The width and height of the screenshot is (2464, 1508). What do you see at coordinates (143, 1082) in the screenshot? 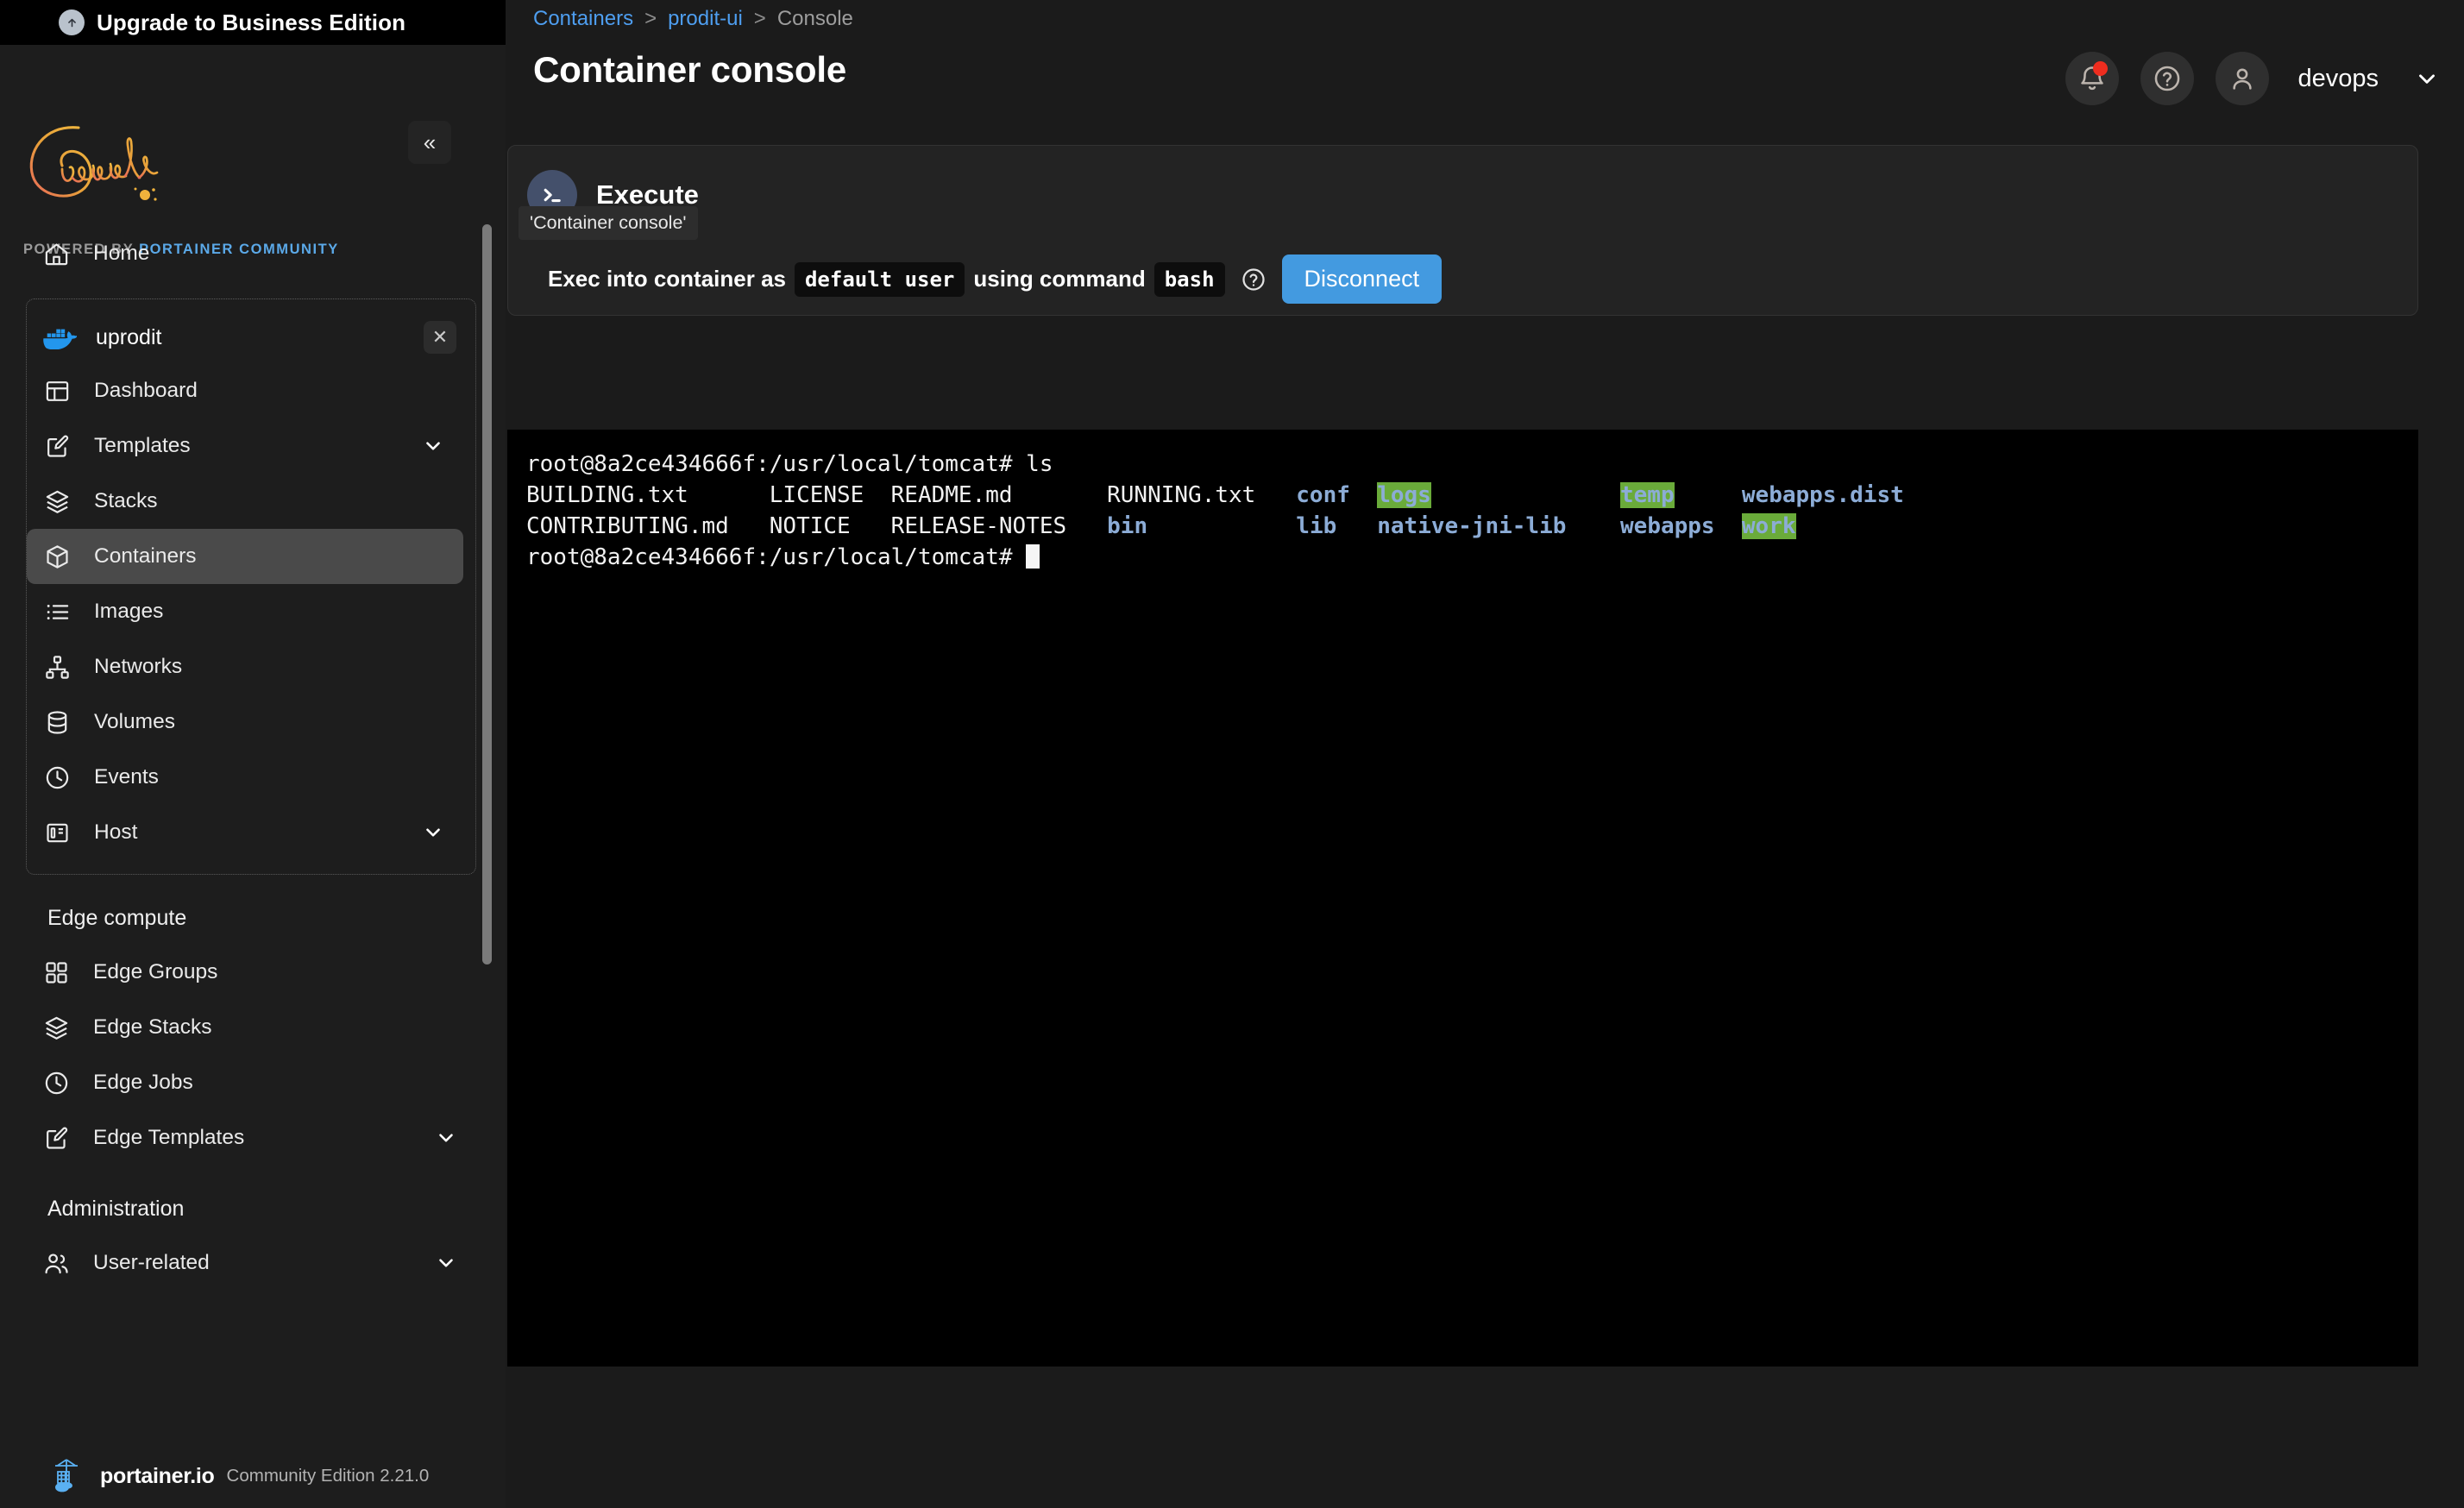
I see `sidebar-item-label: Edge Jobs` at bounding box center [143, 1082].